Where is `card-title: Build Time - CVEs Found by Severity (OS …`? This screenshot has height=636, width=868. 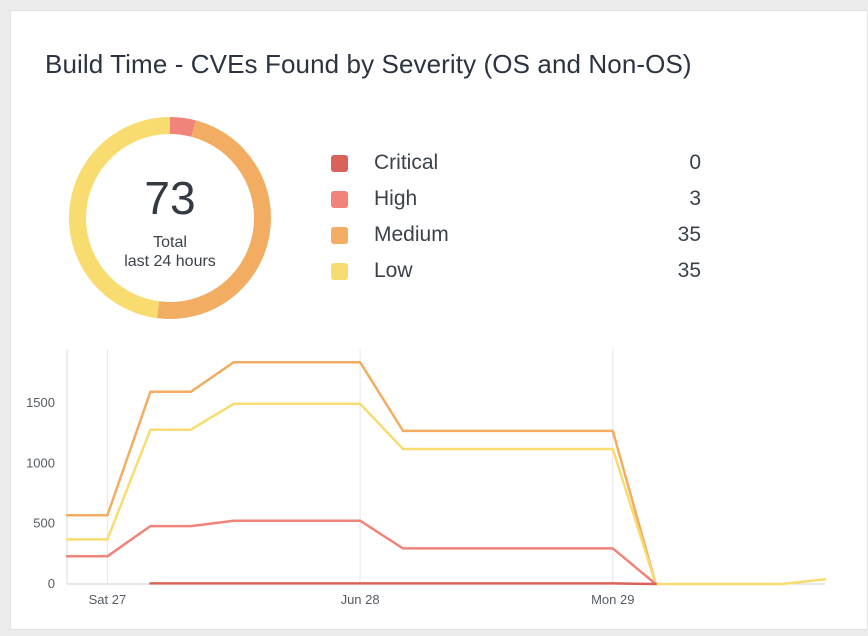
card-title: Build Time - CVEs Found by Severity (OS … is located at coordinates (368, 64).